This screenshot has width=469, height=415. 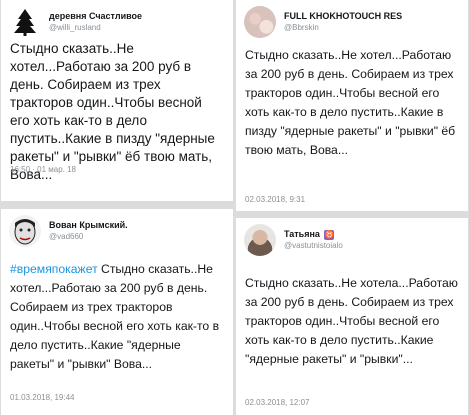 What do you see at coordinates (88, 237) in the screenshot?
I see `user-handle: @vad660` at bounding box center [88, 237].